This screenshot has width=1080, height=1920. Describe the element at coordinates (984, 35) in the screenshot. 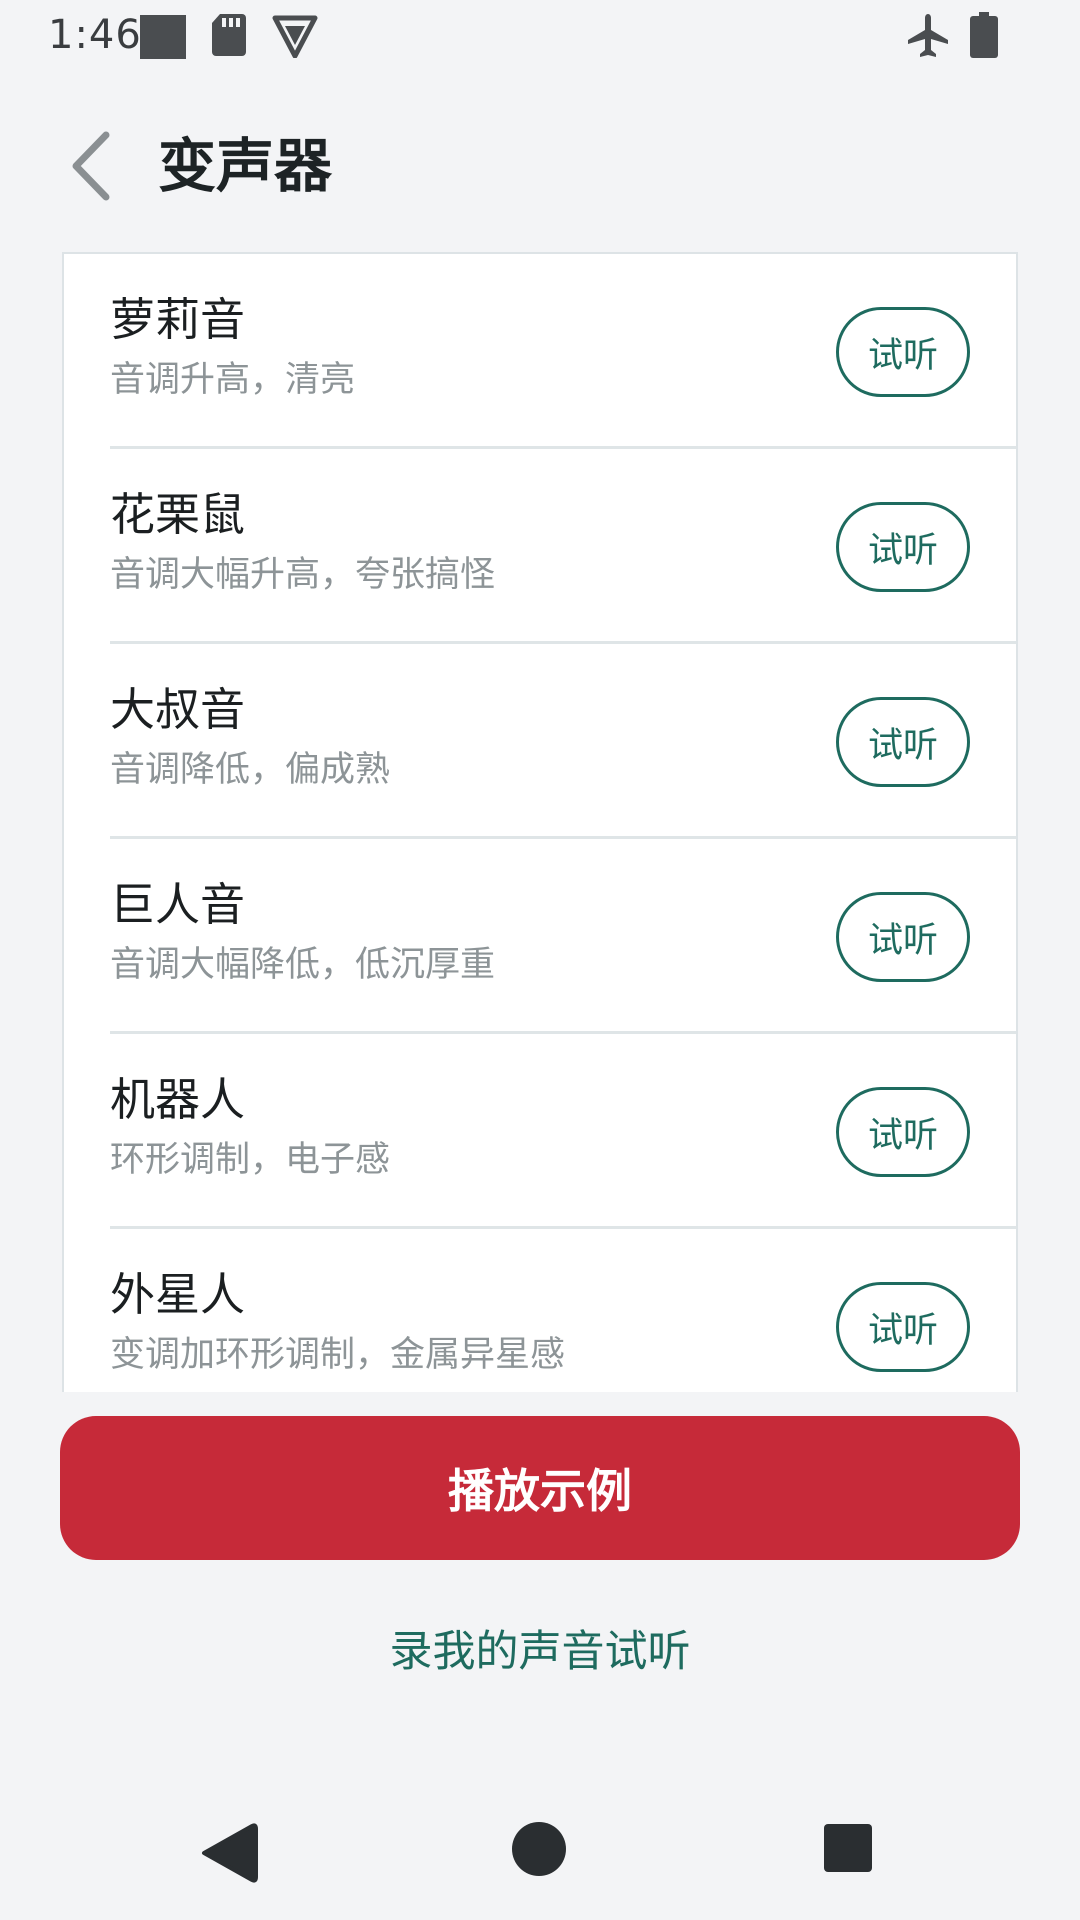

I see `battery-icon` at that location.